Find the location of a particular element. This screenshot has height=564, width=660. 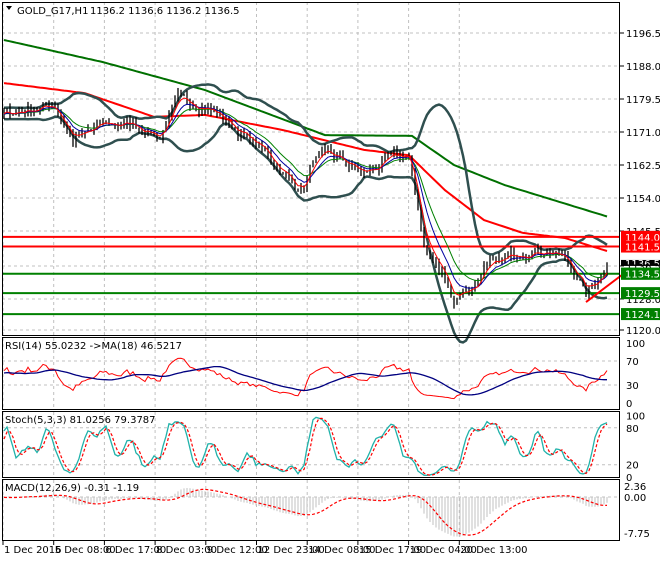

stoch-tick-label: 80 is located at coordinates (632, 429).